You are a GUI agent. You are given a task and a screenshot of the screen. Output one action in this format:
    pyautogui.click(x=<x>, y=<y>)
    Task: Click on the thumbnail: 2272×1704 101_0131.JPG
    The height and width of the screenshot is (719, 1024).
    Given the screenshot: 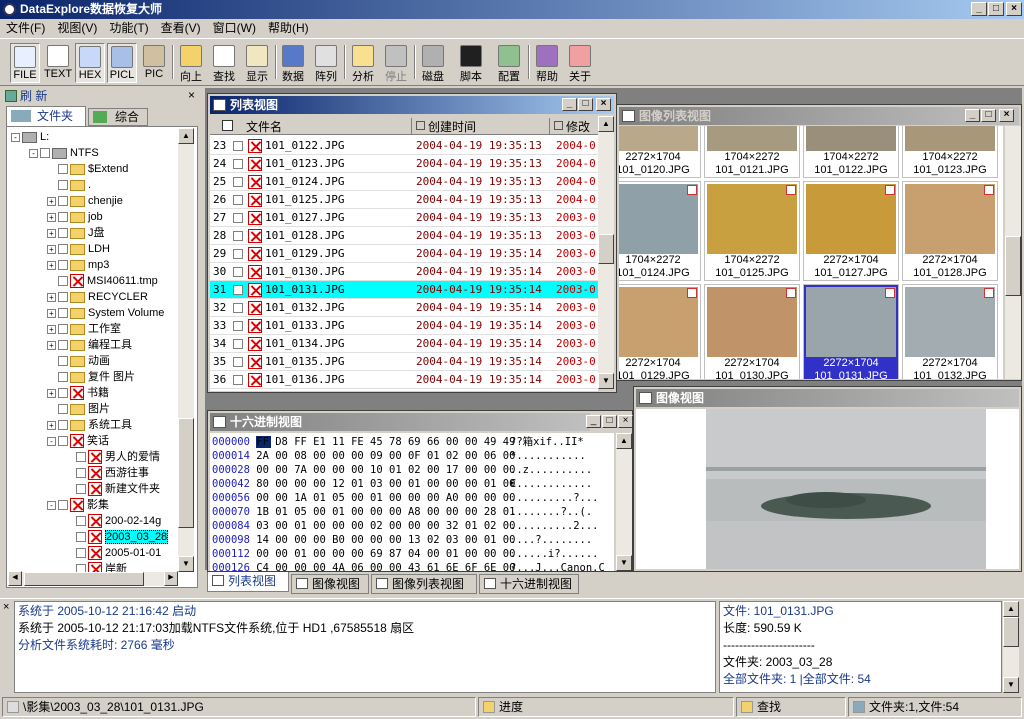 What is the action you would take?
    pyautogui.click(x=851, y=331)
    